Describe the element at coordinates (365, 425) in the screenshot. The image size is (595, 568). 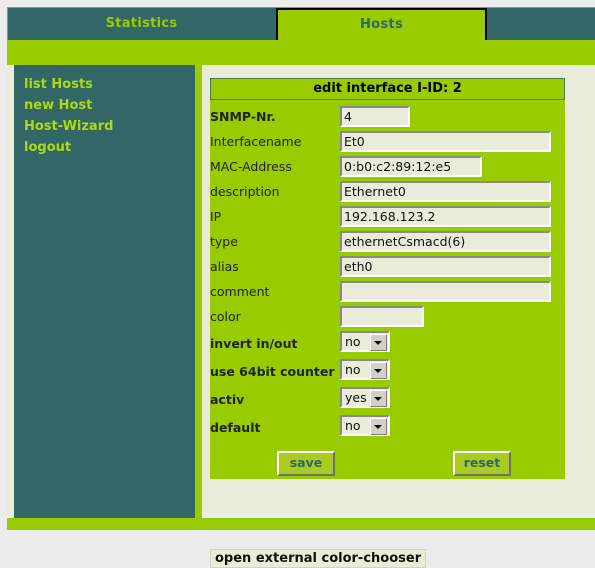
I see `select-default: no` at that location.